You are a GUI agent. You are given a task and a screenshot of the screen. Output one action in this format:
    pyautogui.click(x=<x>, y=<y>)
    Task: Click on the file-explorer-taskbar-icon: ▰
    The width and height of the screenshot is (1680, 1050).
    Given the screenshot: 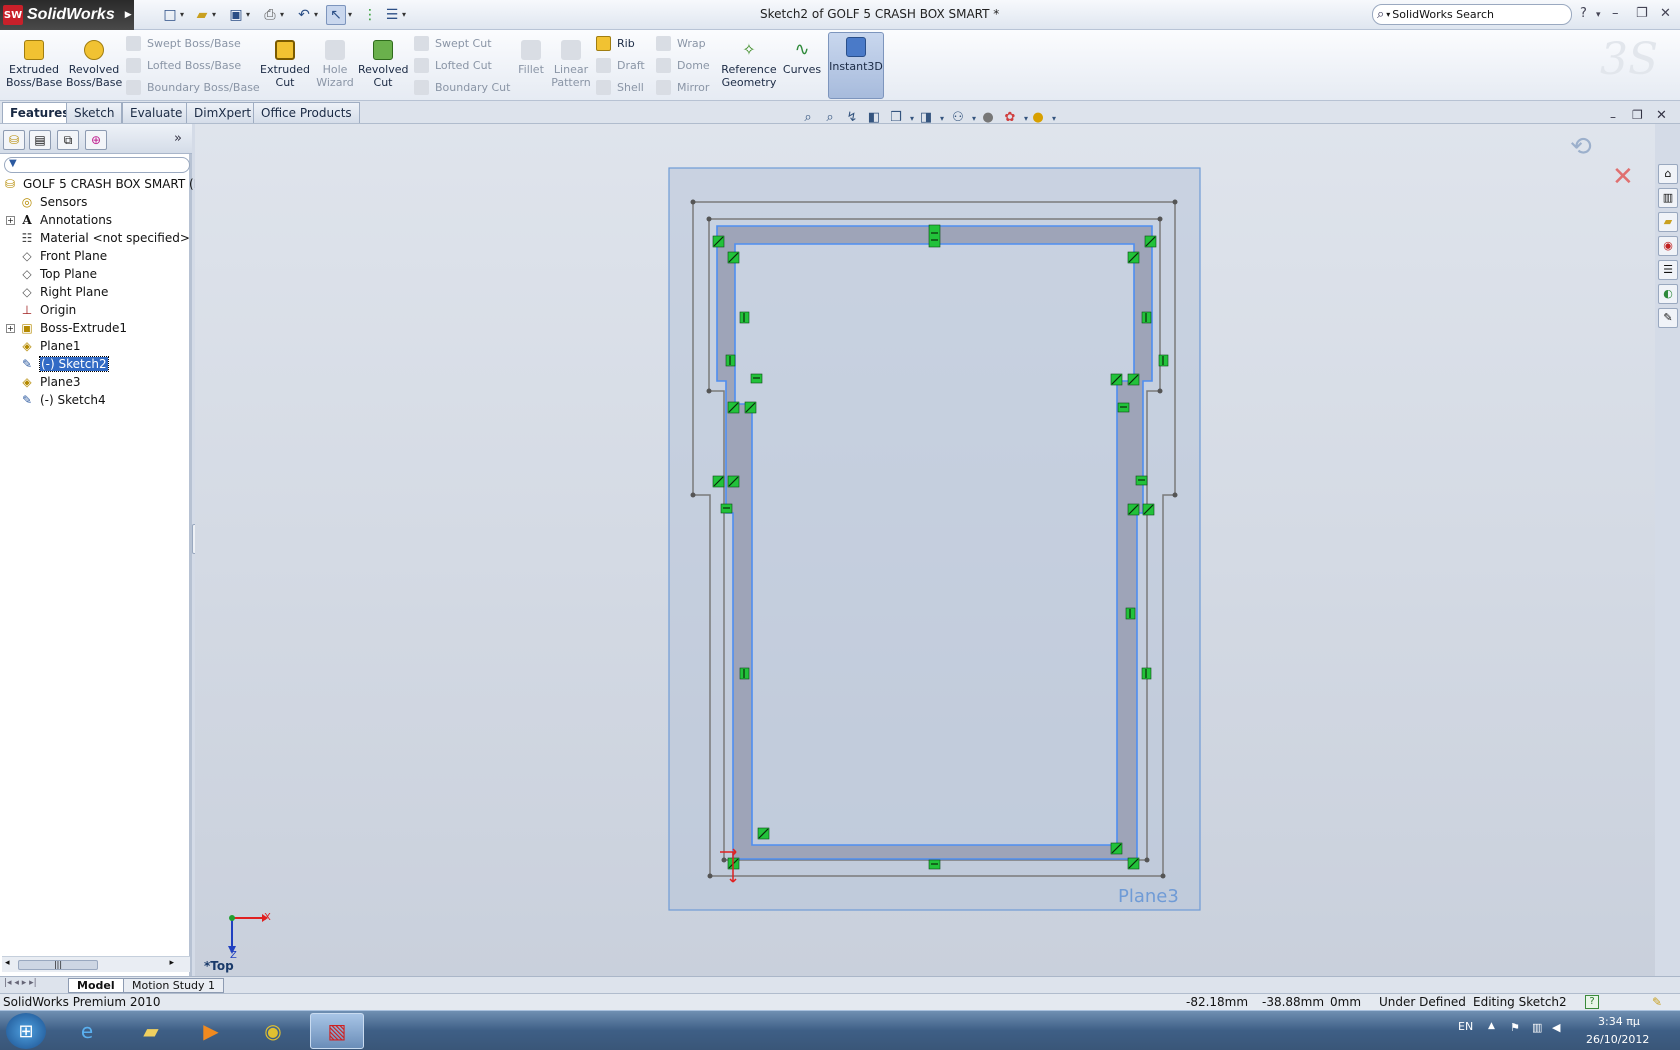 What is the action you would take?
    pyautogui.click(x=151, y=1031)
    